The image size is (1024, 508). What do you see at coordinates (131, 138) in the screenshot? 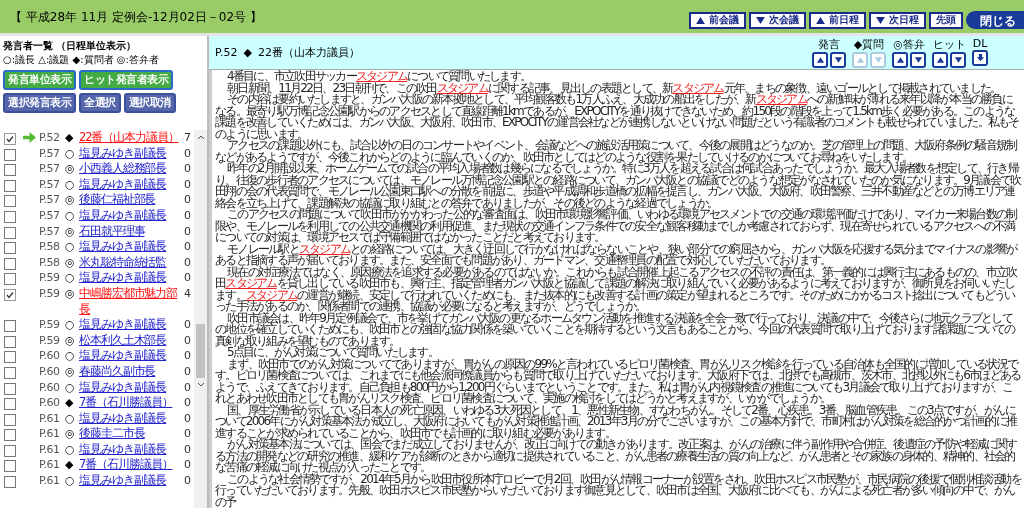
I see `speaker-link: 22番（山本力議員）` at bounding box center [131, 138].